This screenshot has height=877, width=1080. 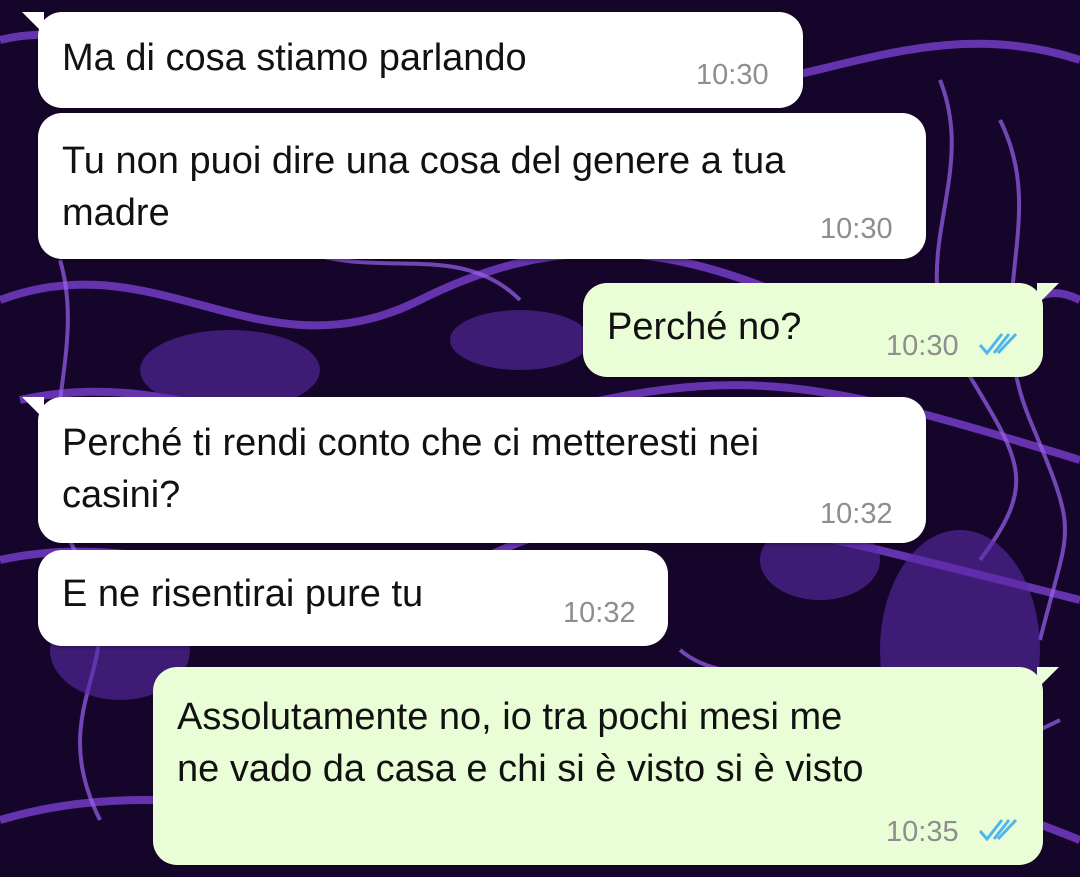 I want to click on message-bubble-incoming: Ma di cosa stiamo parlando 10:30, so click(x=412, y=60).